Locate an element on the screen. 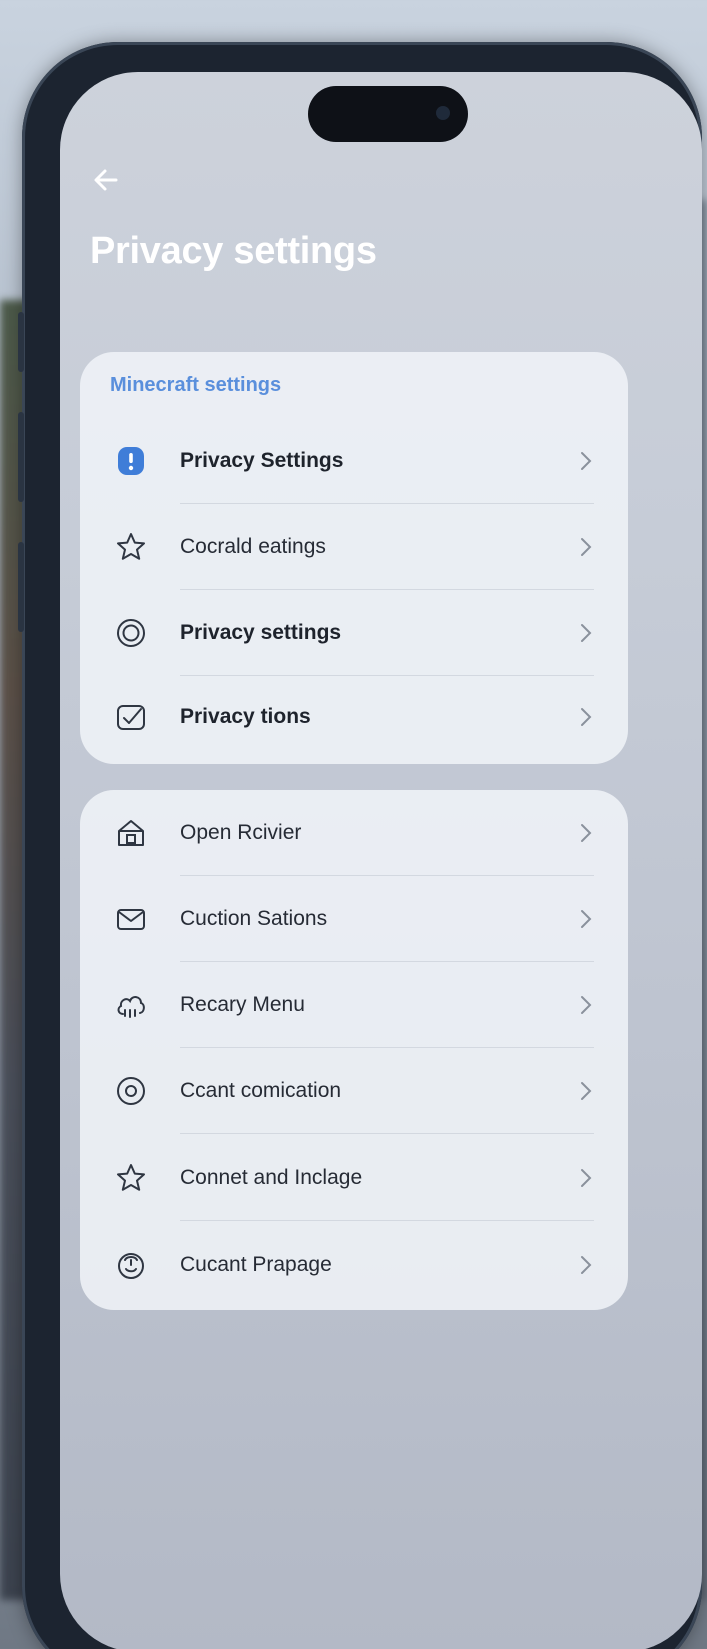  settings-item-label: Open Rcivier is located at coordinates (241, 832).